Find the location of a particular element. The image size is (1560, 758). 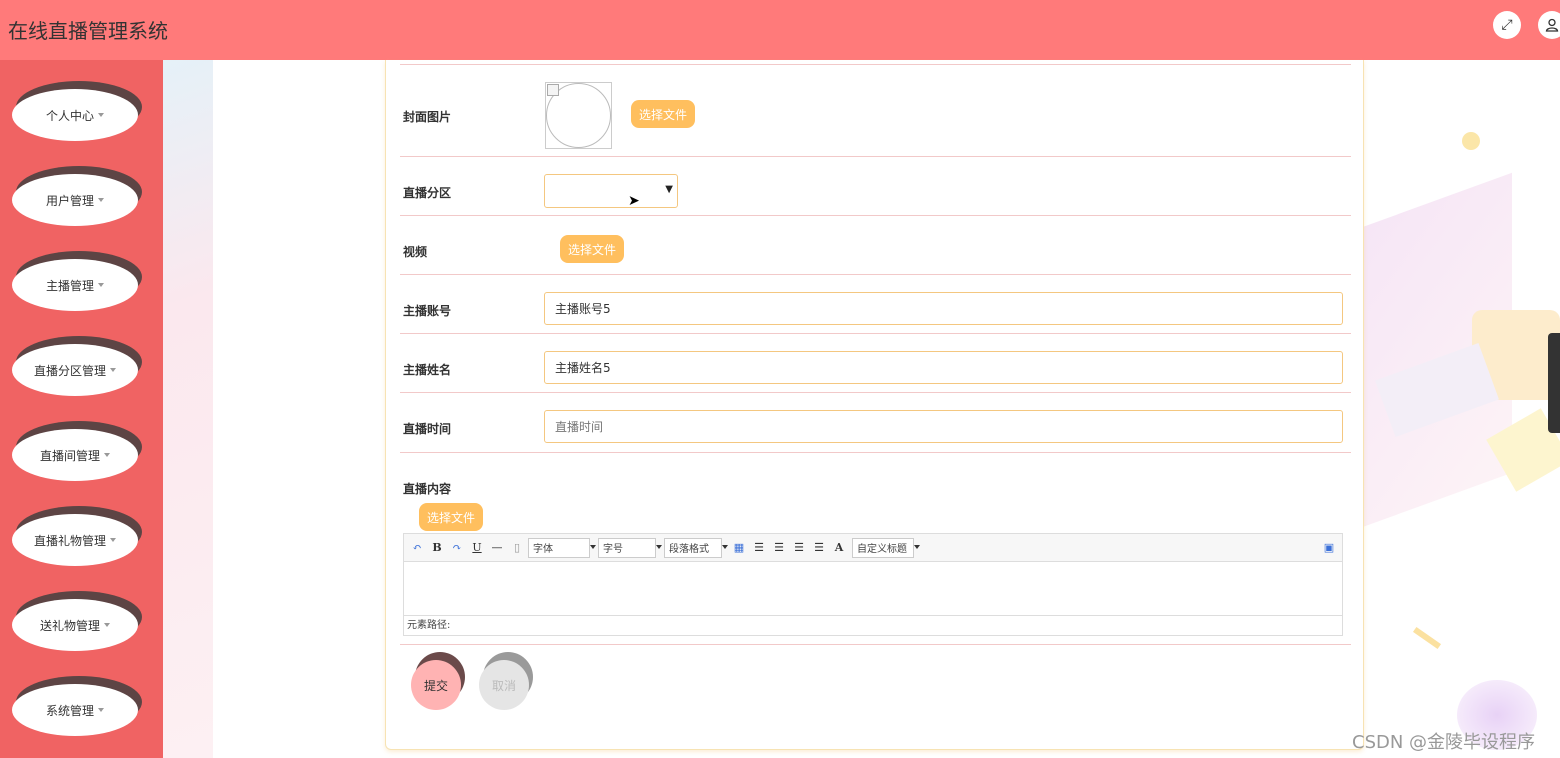

sidebar-item-send-gift-management: 送礼物管理 is located at coordinates (77, 623).